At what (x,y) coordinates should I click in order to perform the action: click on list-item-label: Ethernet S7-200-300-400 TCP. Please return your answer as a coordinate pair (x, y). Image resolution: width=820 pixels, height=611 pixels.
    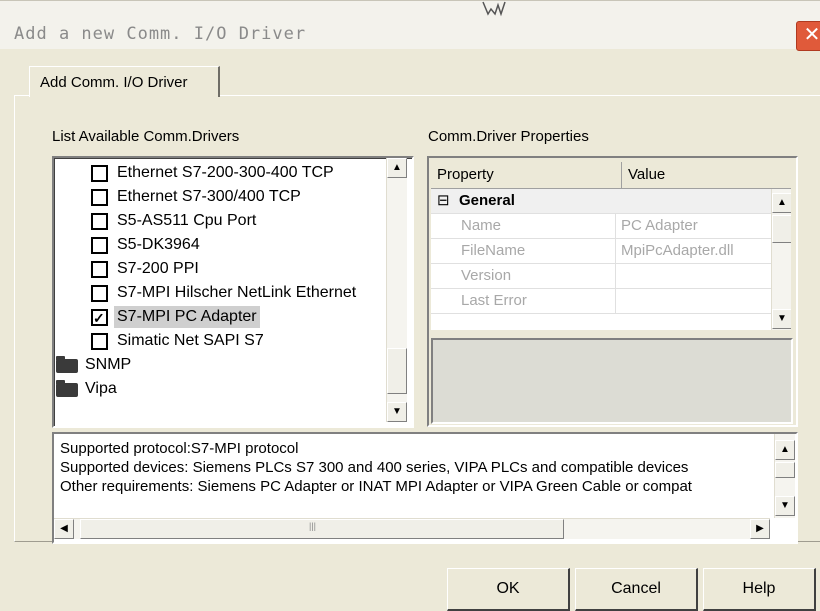
    Looking at the image, I should click on (225, 172).